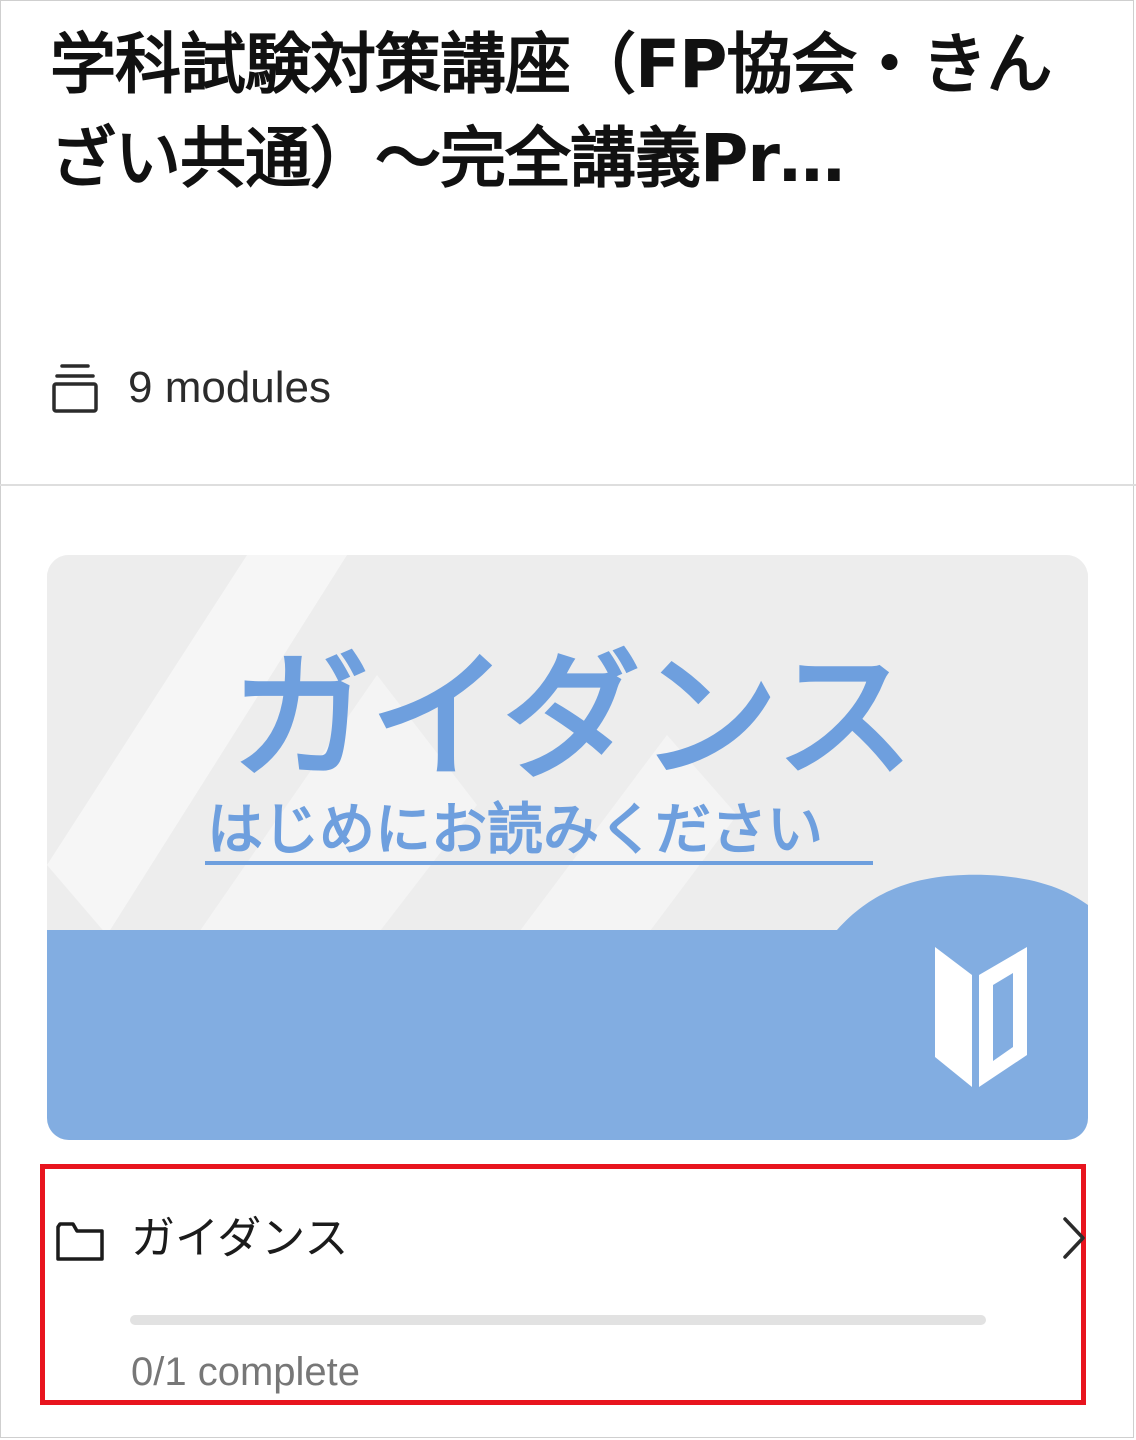 The width and height of the screenshot is (1136, 1440). Describe the element at coordinates (75, 388) in the screenshot. I see `stack-icon` at that location.